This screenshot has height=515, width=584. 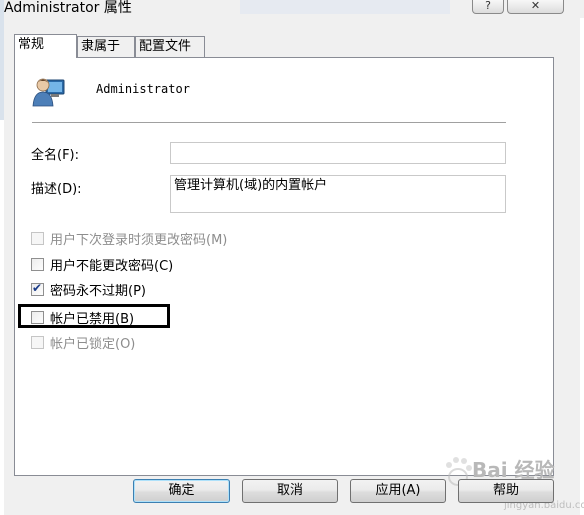 What do you see at coordinates (48, 92) in the screenshot?
I see `user-icon` at bounding box center [48, 92].